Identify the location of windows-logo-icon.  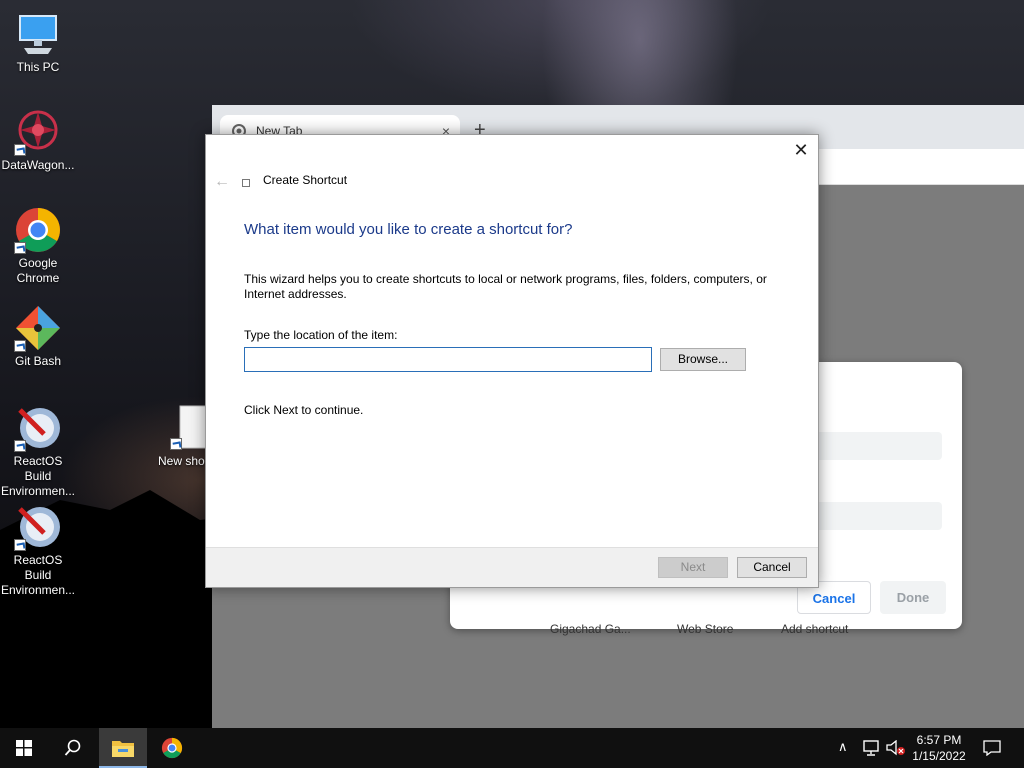
(24, 748).